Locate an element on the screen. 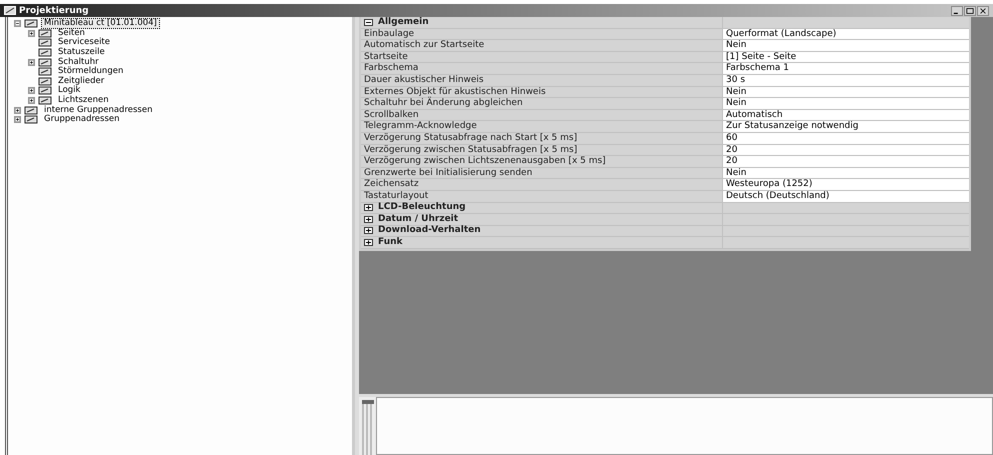  tree-item: Minitableau ct [01.01.004] is located at coordinates (100, 23).